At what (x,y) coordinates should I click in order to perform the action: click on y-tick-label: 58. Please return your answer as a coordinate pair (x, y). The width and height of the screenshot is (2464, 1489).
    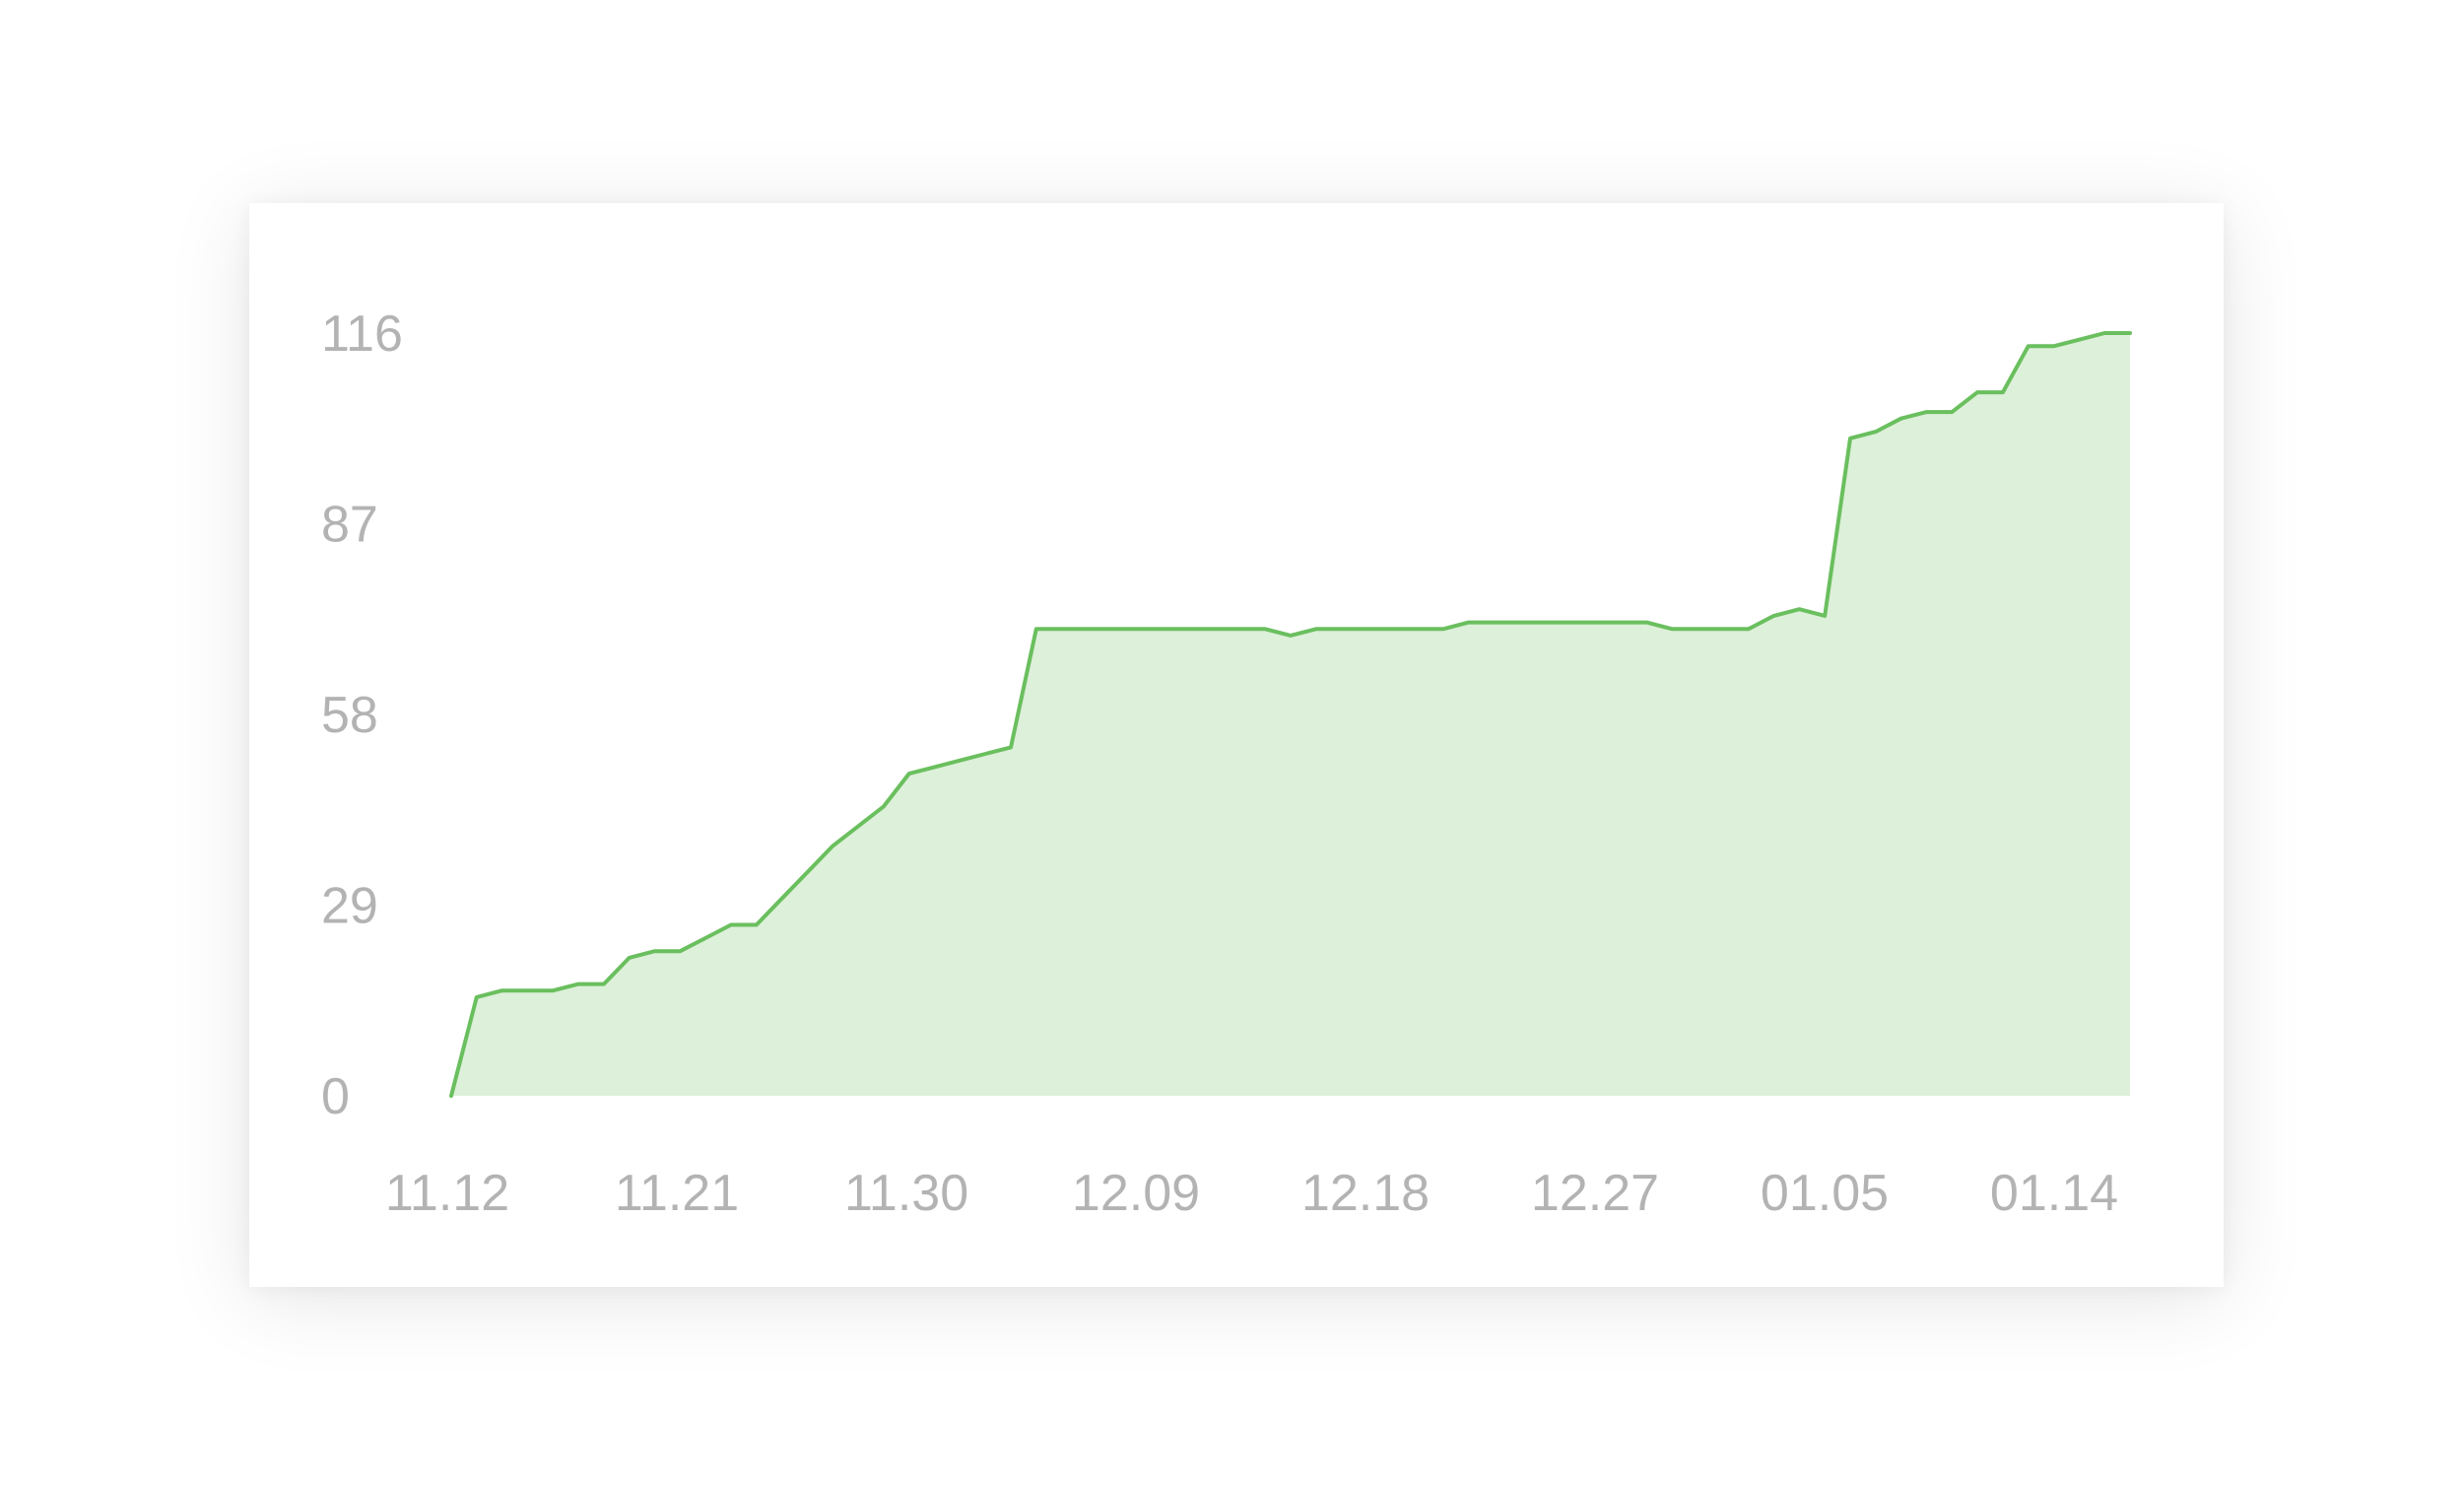
    Looking at the image, I should click on (350, 715).